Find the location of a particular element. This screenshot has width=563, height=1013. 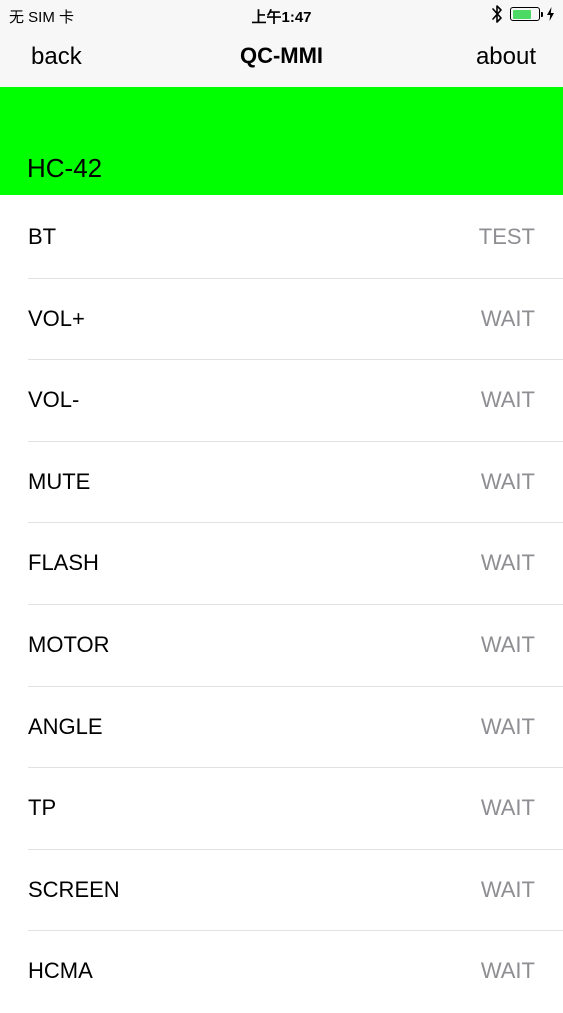

test-row-mute: MUTE WAIT is located at coordinates (281, 483).